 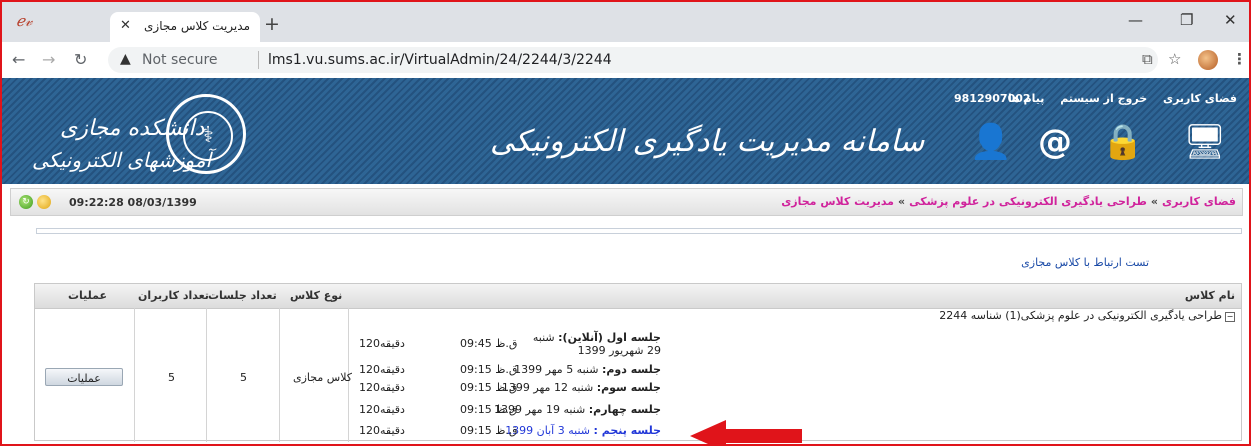 What do you see at coordinates (132, 128) in the screenshot?
I see `faculty-name: دانشکده مجازی` at bounding box center [132, 128].